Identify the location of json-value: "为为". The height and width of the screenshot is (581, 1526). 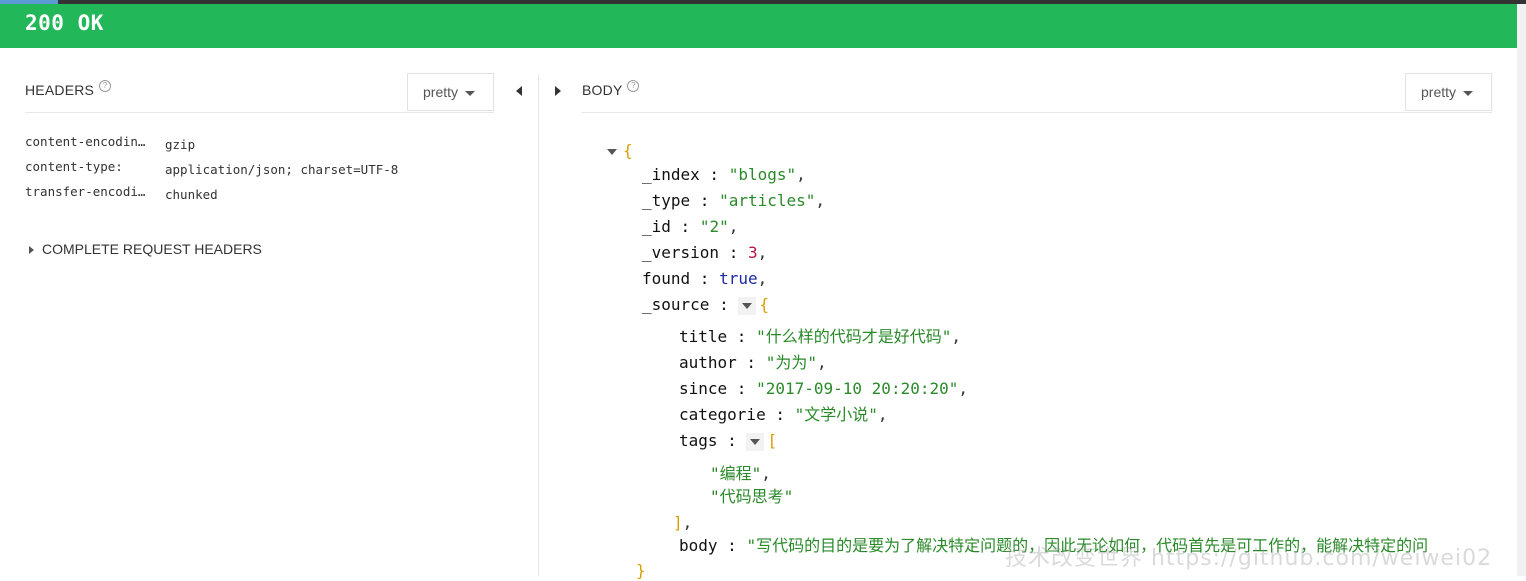
(791, 362).